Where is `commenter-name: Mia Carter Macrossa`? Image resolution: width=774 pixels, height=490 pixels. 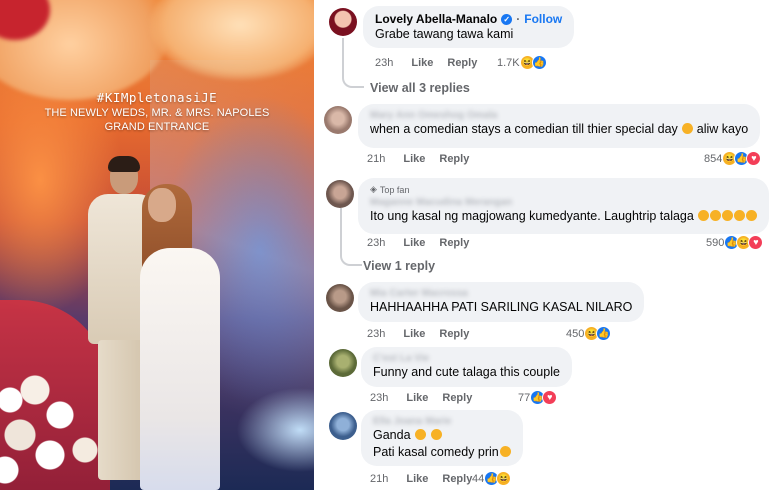 commenter-name: Mia Carter Macrossa is located at coordinates (501, 293).